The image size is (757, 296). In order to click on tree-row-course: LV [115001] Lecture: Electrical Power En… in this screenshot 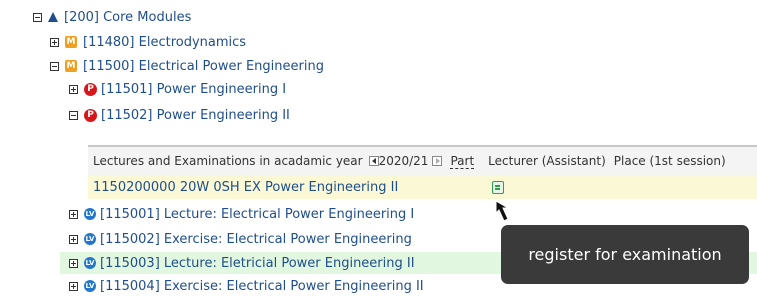, I will do `click(241, 214)`.